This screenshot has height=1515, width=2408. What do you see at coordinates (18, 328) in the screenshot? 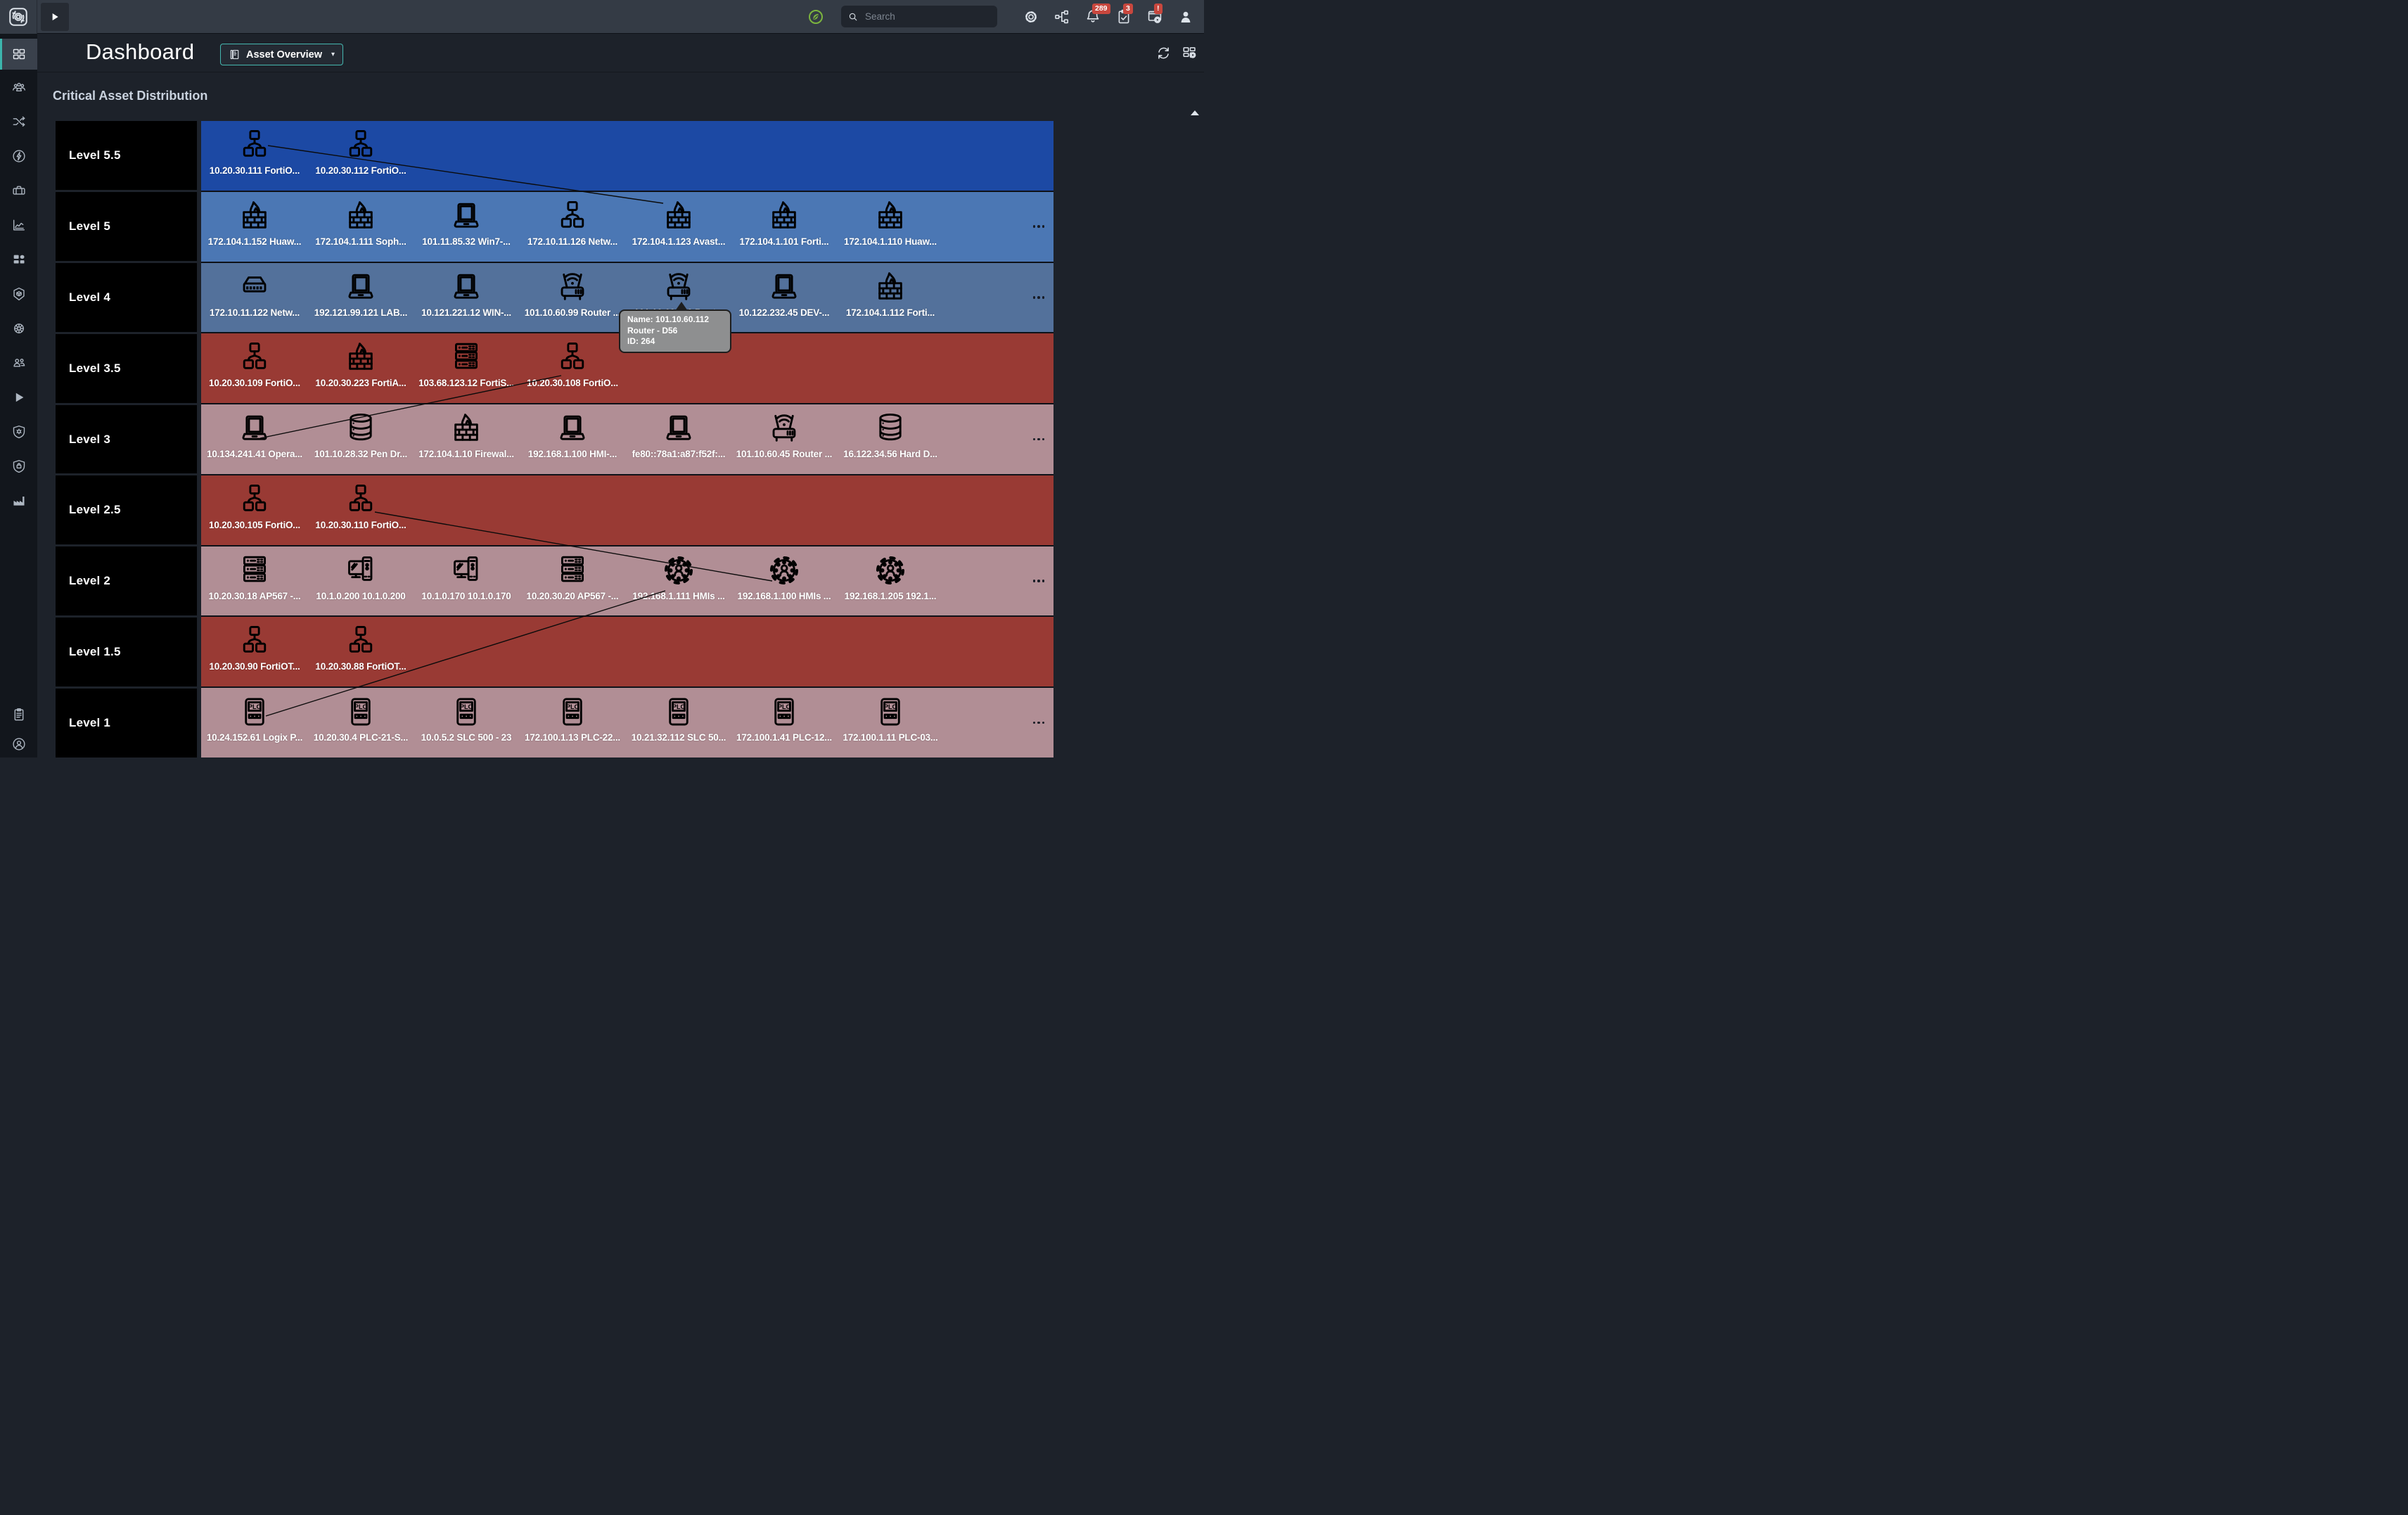
I see `sidebar-item-network` at bounding box center [18, 328].